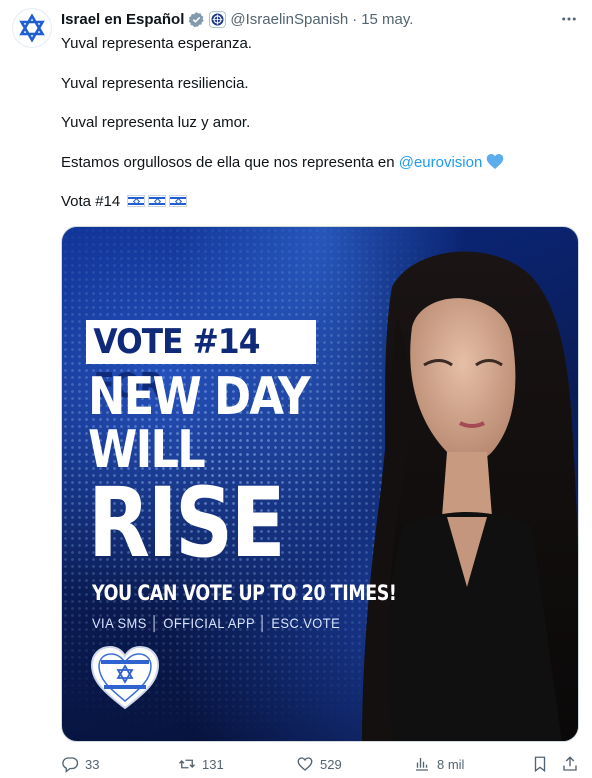  I want to click on vote-channels-text: VIA SMS │ OFFICIAL APP │ ESC.VOTE, so click(216, 623).